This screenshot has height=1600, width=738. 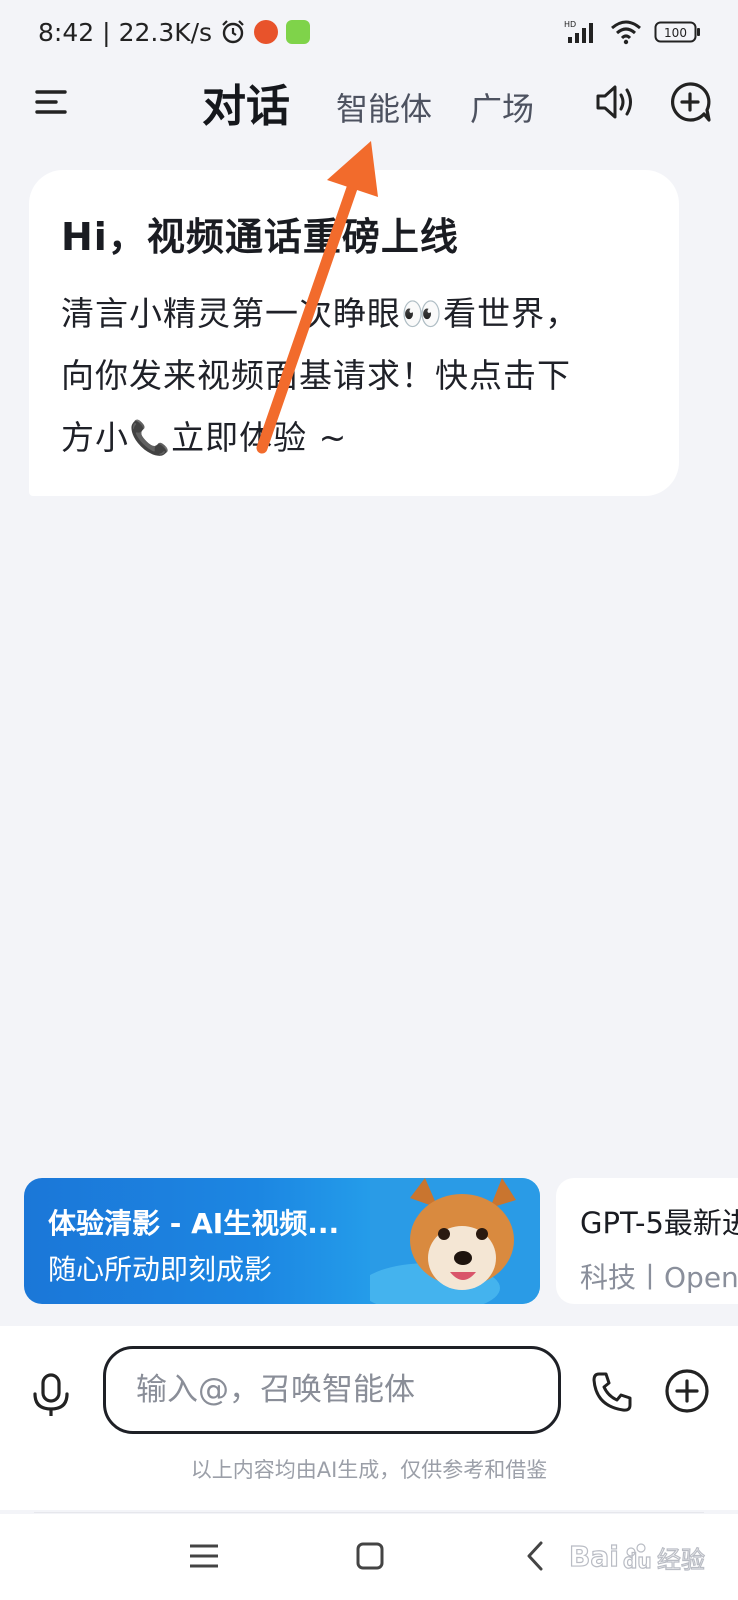 I want to click on video-call-button, so click(x=612, y=1392).